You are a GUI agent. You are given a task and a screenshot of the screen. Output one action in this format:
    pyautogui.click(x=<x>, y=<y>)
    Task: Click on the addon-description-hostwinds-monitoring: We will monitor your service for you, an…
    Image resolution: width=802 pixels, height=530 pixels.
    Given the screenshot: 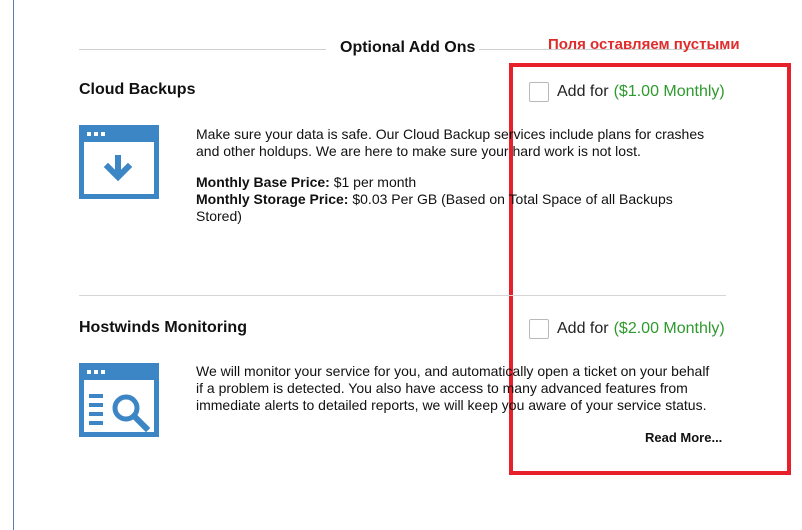 What is the action you would take?
    pyautogui.click(x=456, y=395)
    